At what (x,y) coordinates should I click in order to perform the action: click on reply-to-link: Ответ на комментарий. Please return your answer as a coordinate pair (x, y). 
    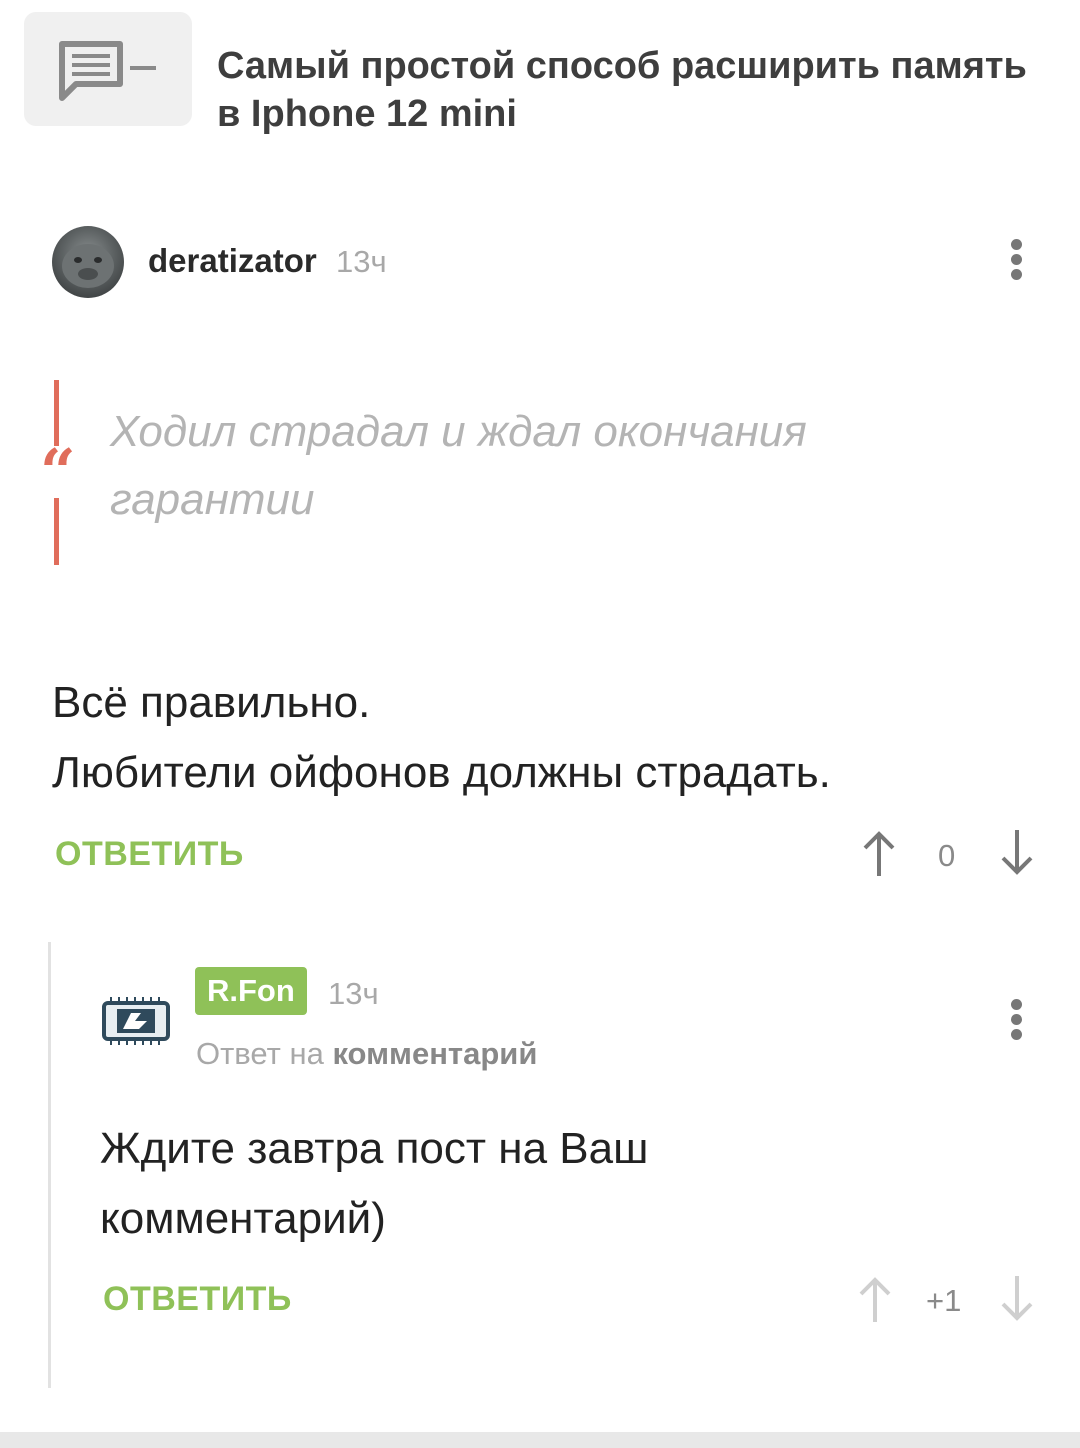
    Looking at the image, I should click on (366, 1054).